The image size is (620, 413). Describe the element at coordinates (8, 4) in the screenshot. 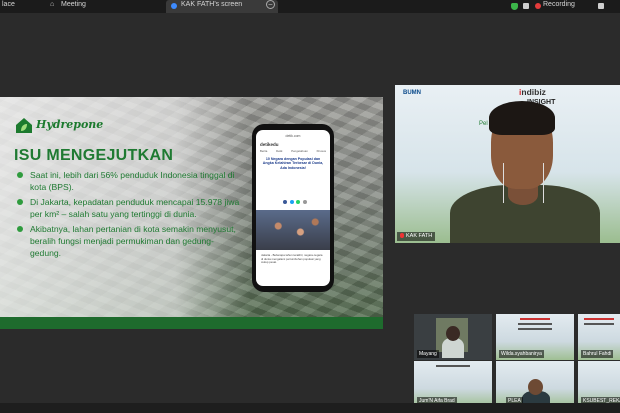

I see `app-label: lace` at that location.